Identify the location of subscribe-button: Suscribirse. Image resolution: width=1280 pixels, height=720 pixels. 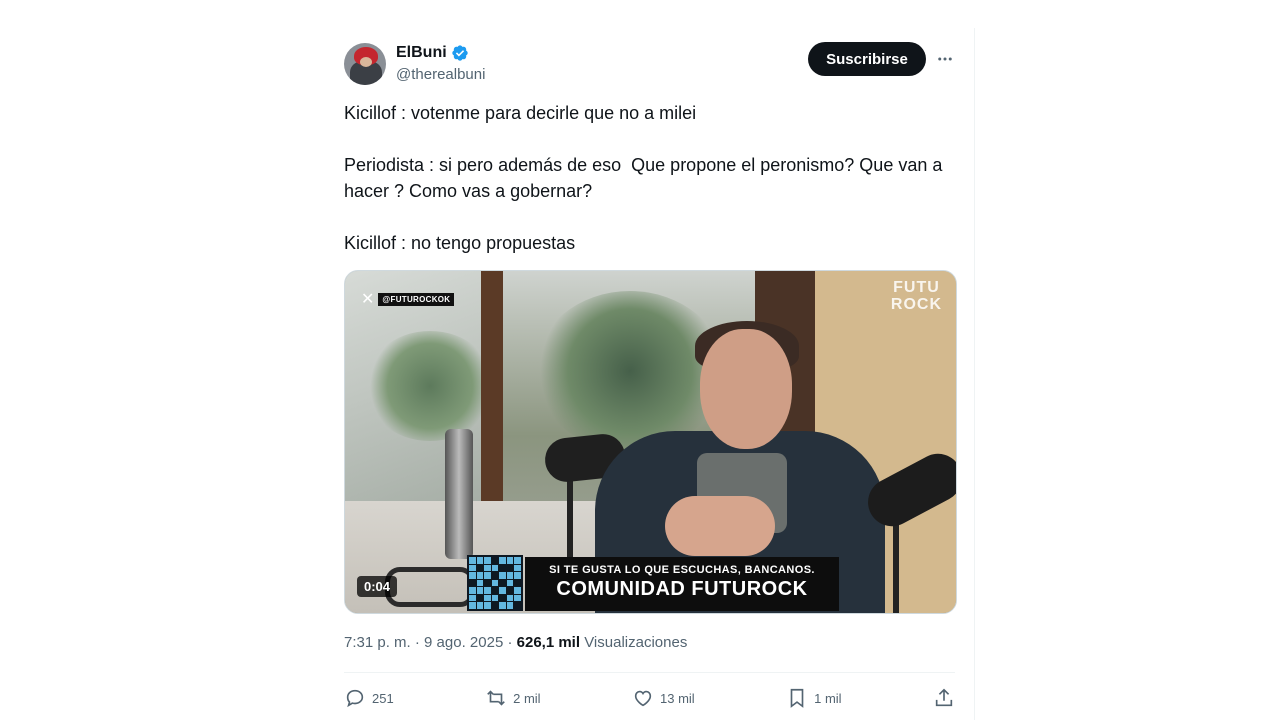
(867, 59).